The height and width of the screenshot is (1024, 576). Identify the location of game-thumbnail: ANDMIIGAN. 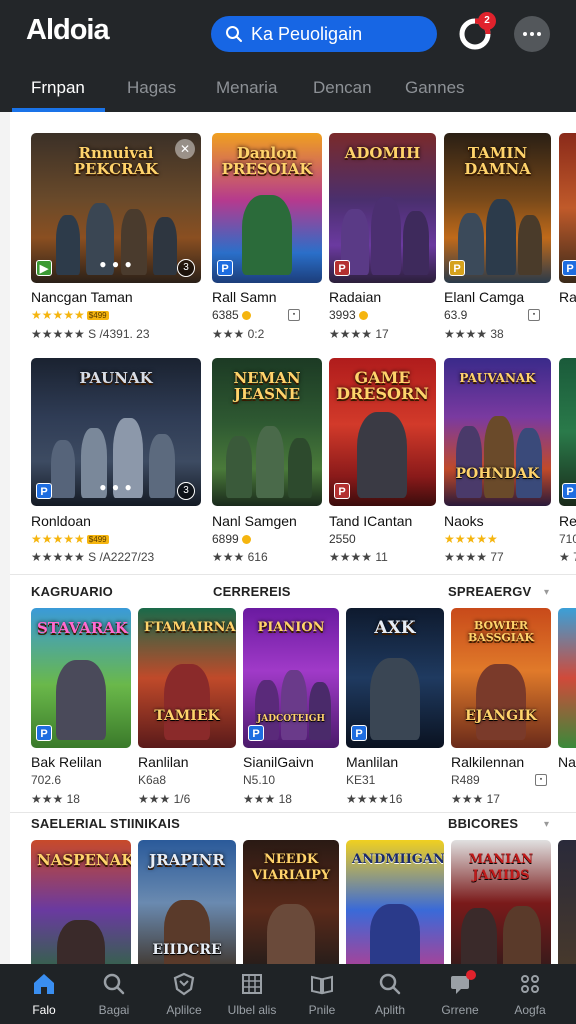
(395, 902).